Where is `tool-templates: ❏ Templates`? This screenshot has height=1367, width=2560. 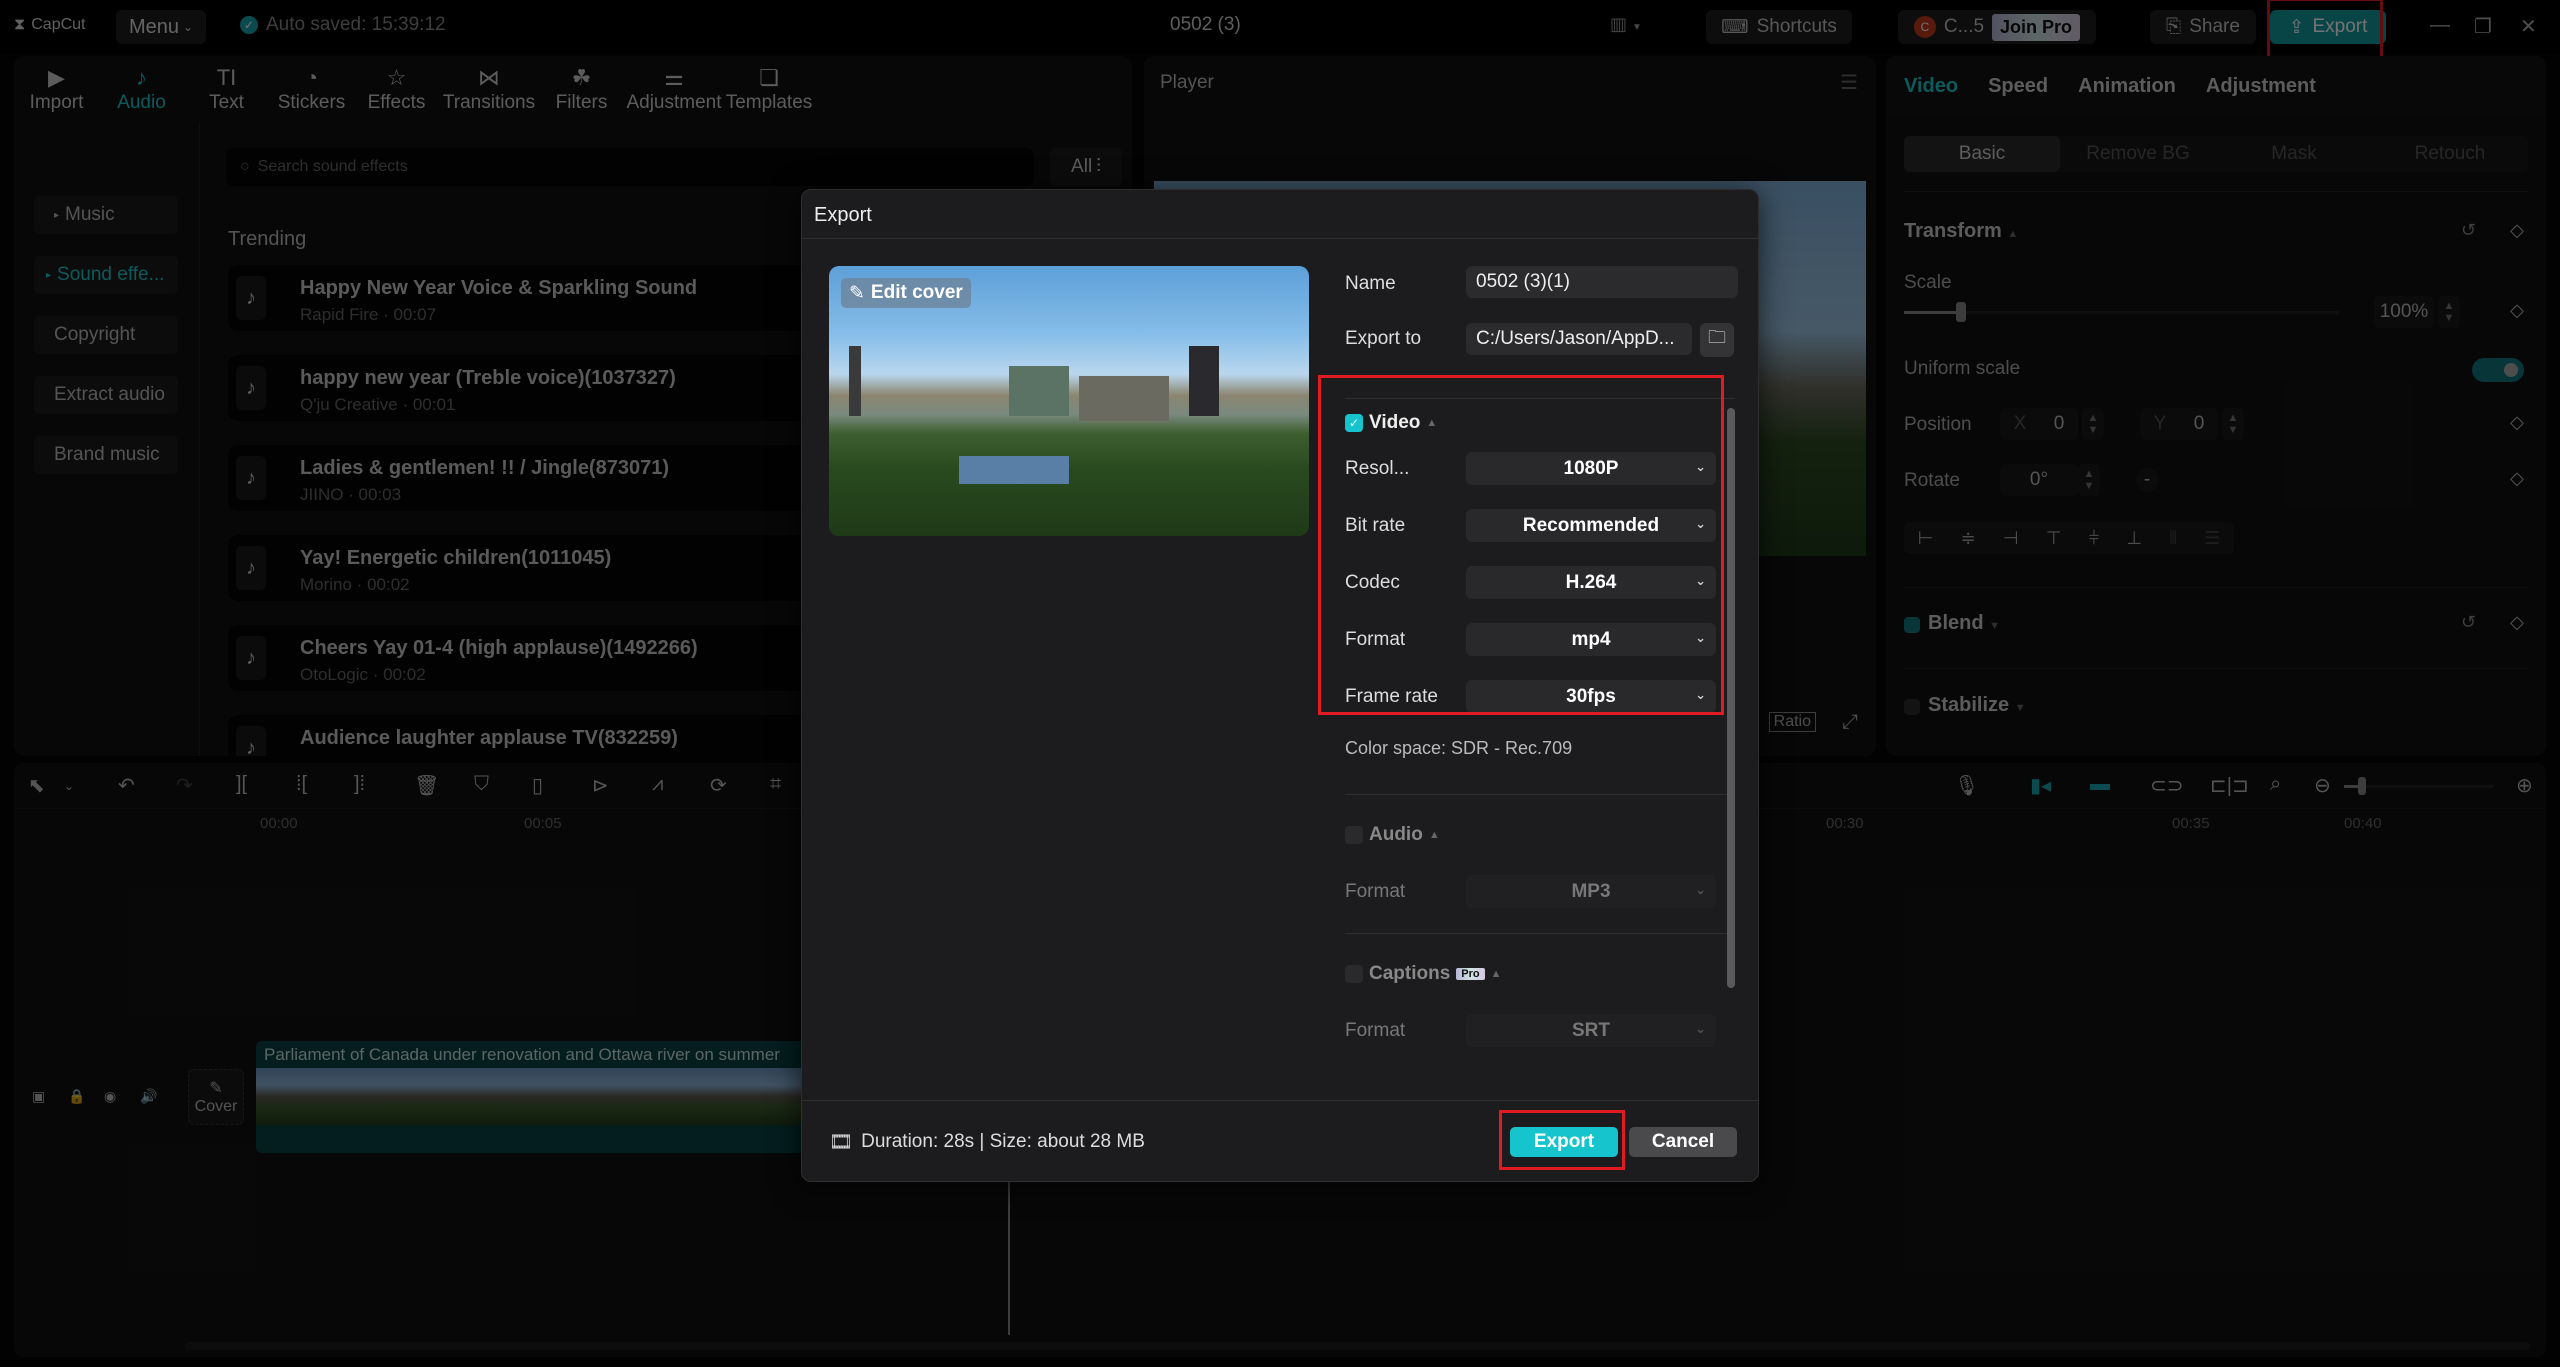 tool-templates: ❏ Templates is located at coordinates (769, 89).